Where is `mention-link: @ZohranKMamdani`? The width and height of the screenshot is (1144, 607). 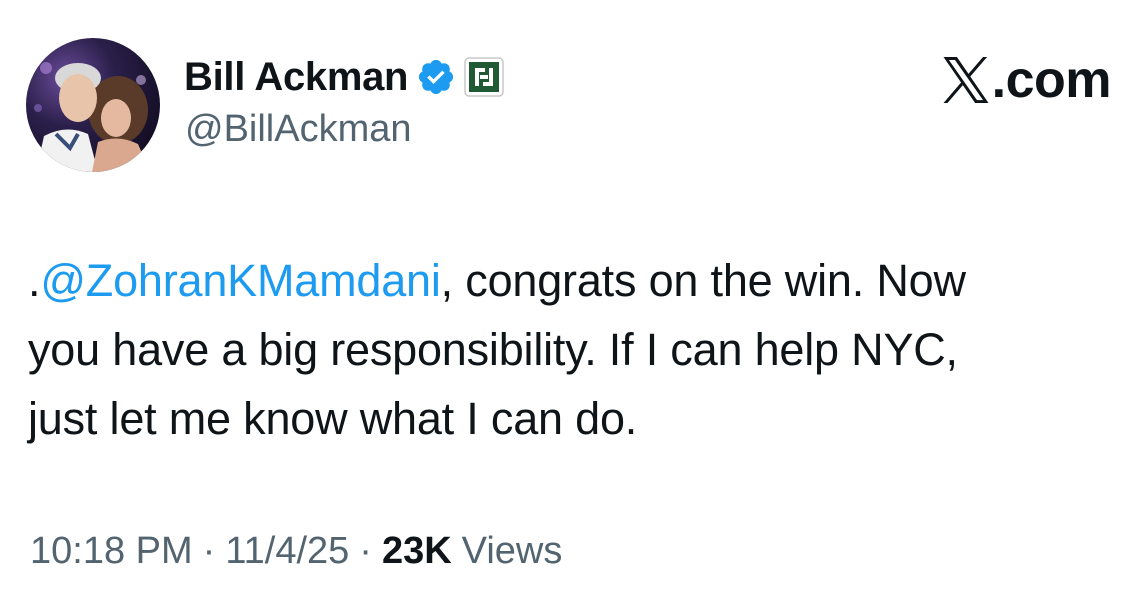 mention-link: @ZohranKMamdani is located at coordinates (240, 280).